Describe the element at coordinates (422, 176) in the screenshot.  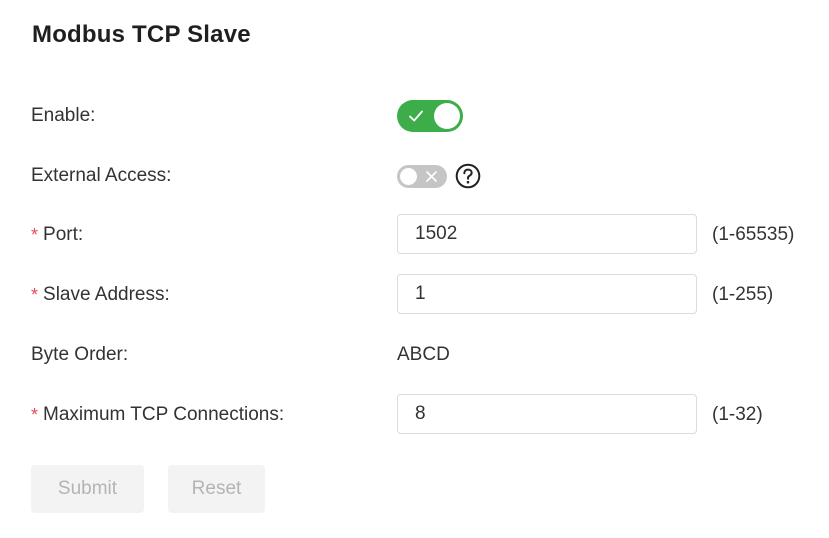
I see `external-access-switch` at that location.